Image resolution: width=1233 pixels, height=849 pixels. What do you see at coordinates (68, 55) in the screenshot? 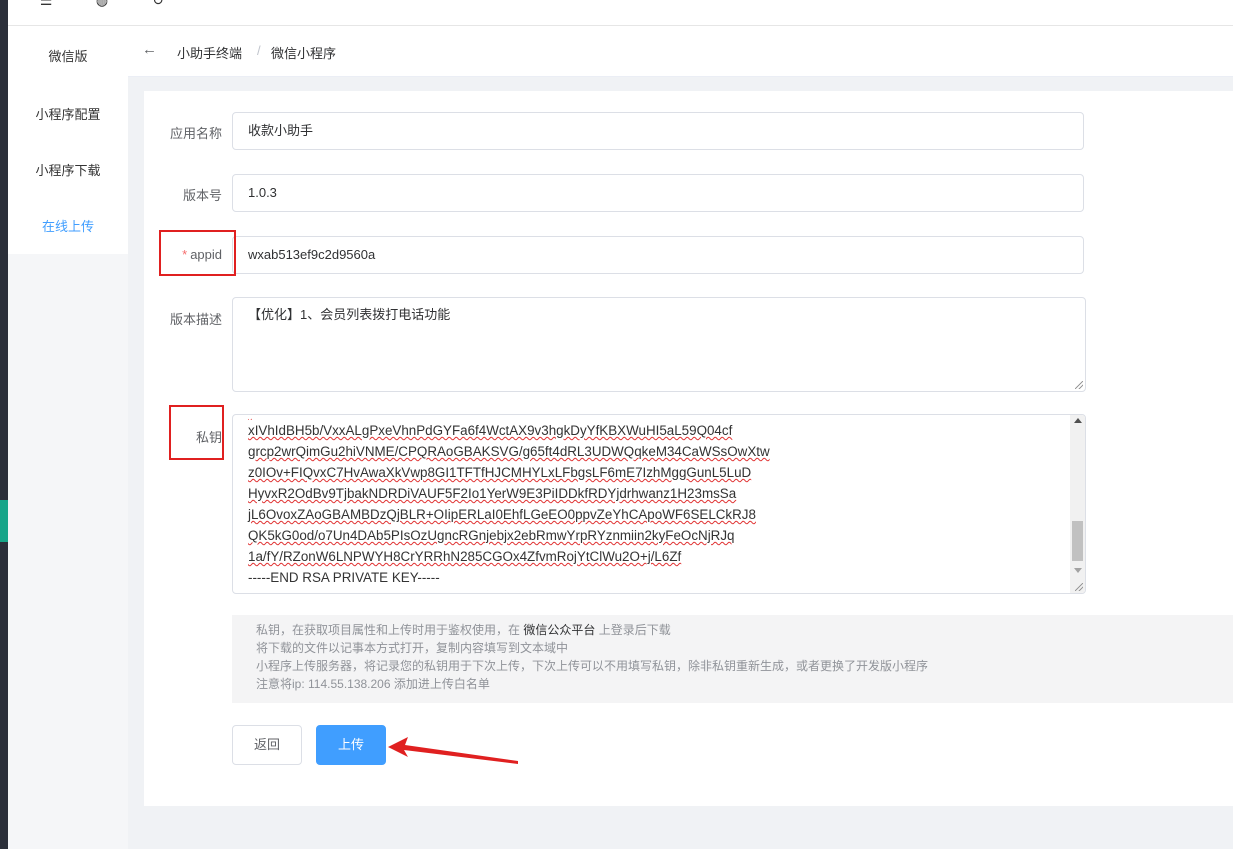
I see `sidebar-item-wechat-version: 微信版` at bounding box center [68, 55].